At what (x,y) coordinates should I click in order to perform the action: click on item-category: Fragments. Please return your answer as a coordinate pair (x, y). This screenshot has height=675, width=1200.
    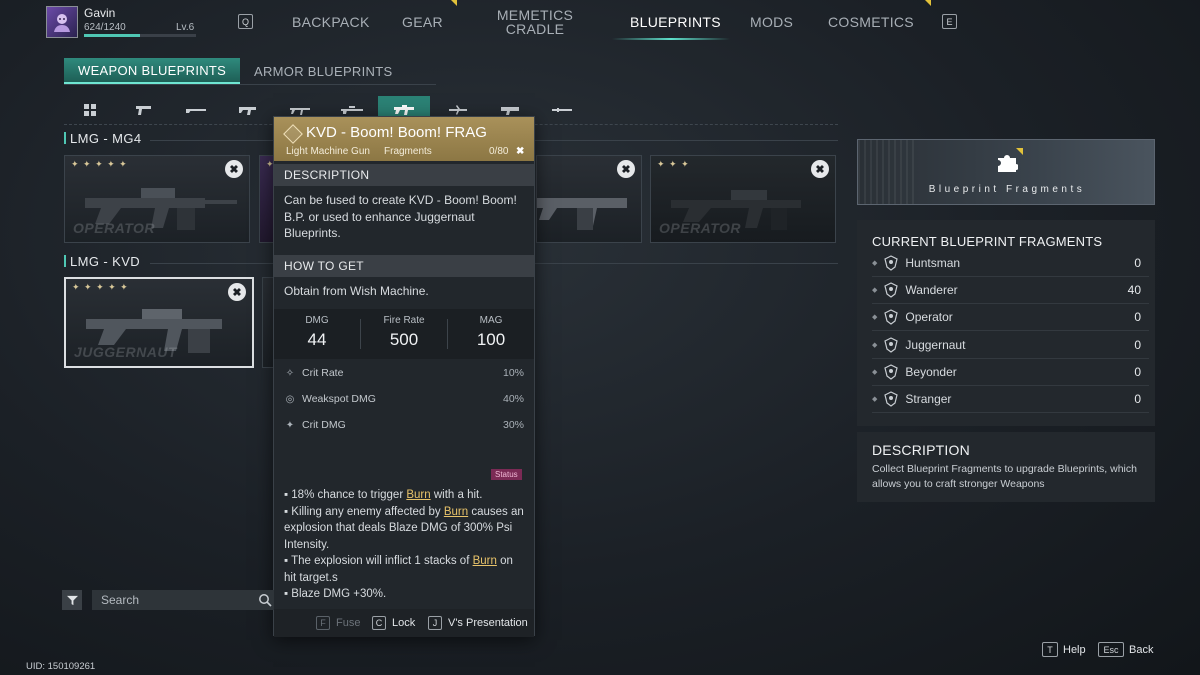
    Looking at the image, I should click on (408, 151).